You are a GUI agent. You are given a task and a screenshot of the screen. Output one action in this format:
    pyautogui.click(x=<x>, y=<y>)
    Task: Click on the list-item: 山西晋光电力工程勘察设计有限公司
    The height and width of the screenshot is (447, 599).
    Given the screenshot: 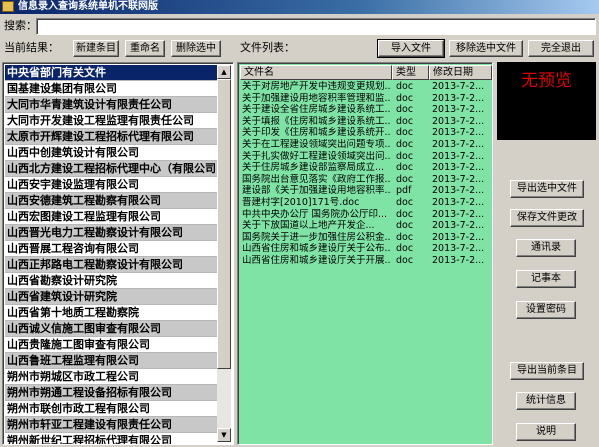 What is the action you would take?
    pyautogui.click(x=112, y=233)
    